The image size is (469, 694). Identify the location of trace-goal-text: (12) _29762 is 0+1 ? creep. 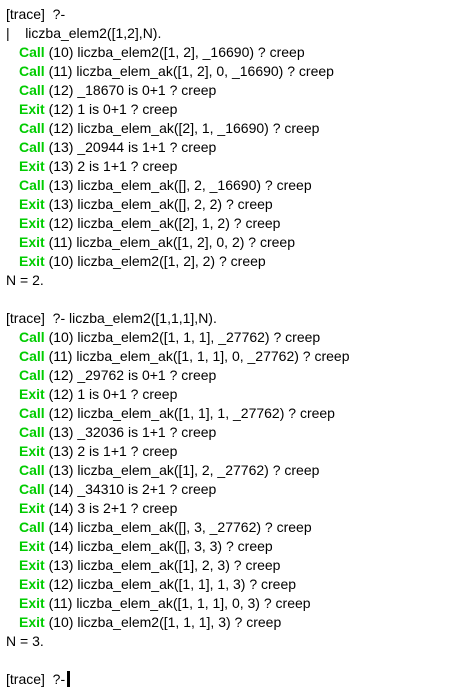
(130, 375).